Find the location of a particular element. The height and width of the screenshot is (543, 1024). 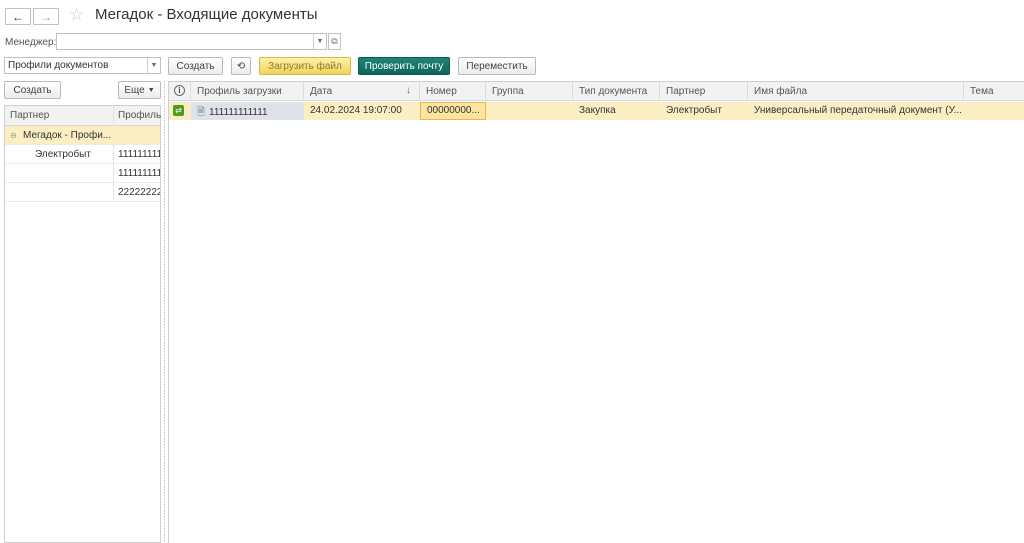

cell-doc-type: Закупка is located at coordinates (616, 111).